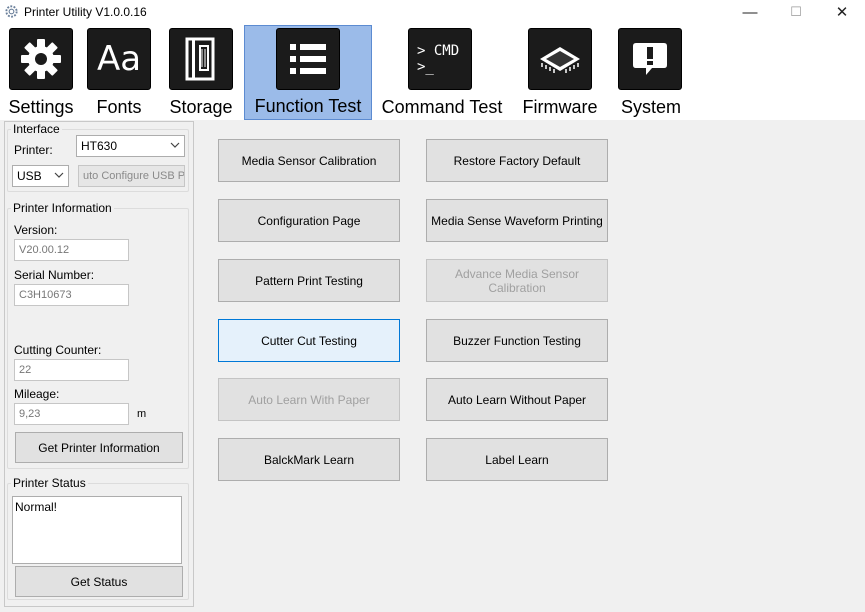  Describe the element at coordinates (309, 399) in the screenshot. I see `auto-learn-with-paper-button: Auto Learn With Paper` at that location.